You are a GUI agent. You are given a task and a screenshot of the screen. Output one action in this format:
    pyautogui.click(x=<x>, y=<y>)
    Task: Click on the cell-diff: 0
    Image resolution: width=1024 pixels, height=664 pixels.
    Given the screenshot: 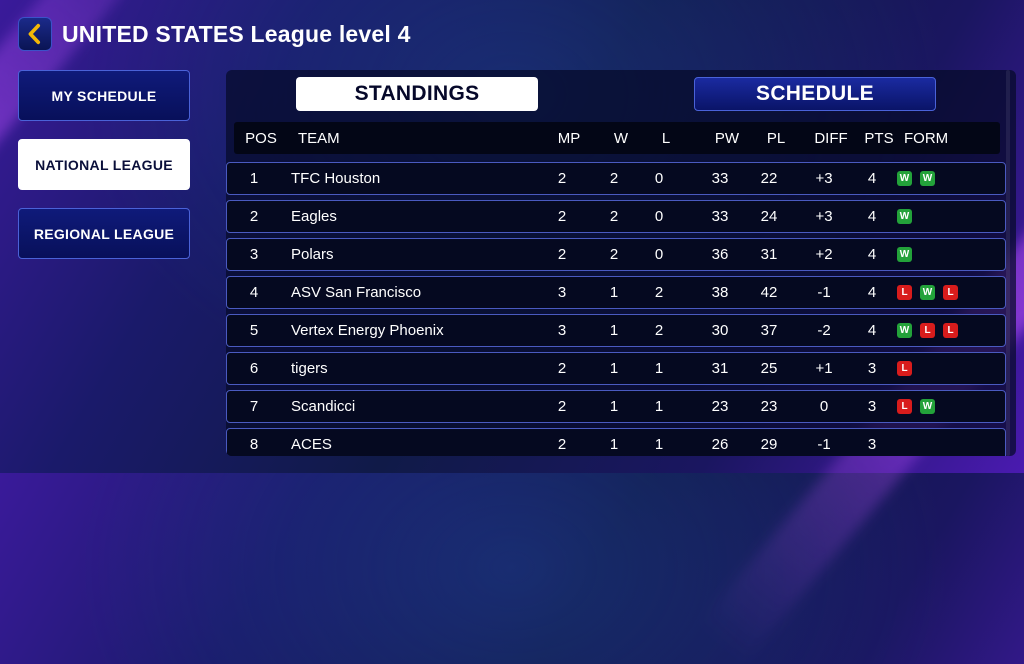 What is the action you would take?
    pyautogui.click(x=824, y=406)
    